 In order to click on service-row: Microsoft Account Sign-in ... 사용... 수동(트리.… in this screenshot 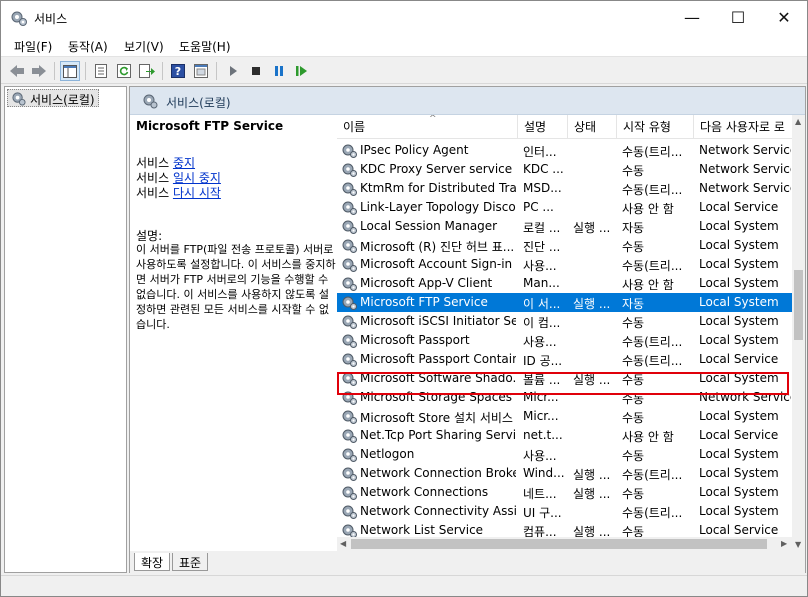, I will do `click(564, 264)`.